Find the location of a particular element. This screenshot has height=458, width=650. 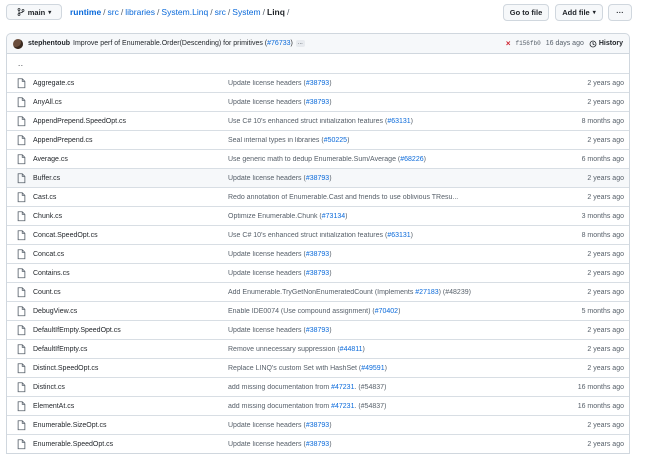

chevron-down-icon: ▾ is located at coordinates (594, 13).